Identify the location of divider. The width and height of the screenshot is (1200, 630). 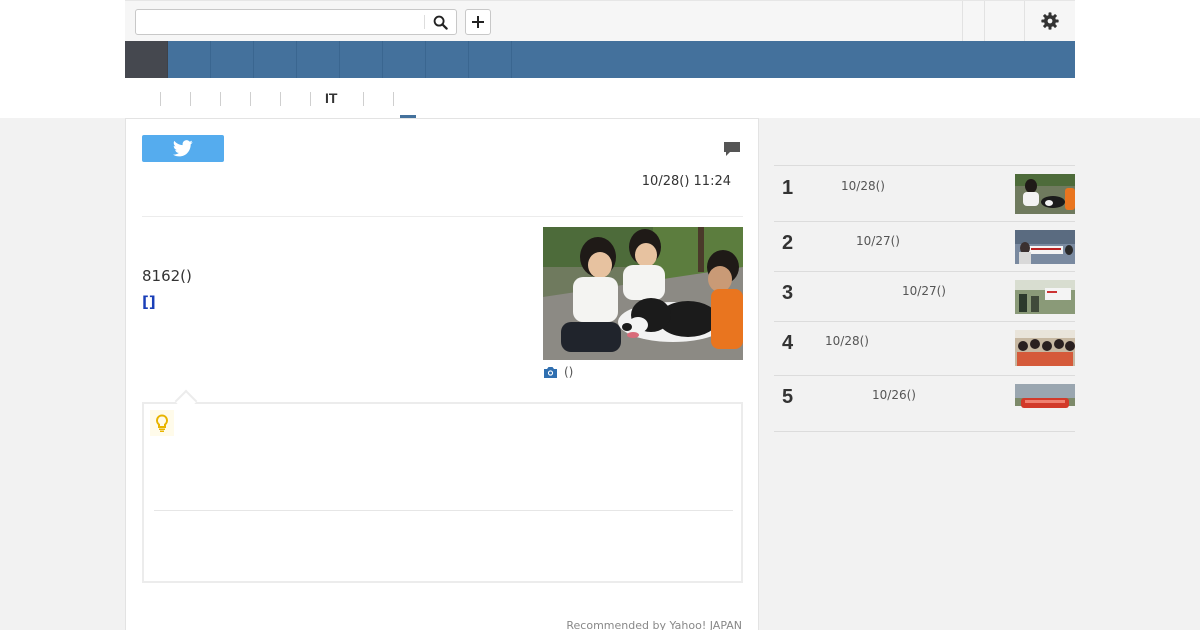
(442, 216).